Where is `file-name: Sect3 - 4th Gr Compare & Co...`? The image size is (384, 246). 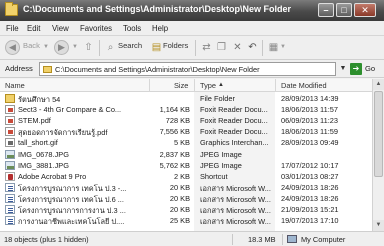 file-name: Sect3 - 4th Gr Compare & Co... is located at coordinates (70, 110).